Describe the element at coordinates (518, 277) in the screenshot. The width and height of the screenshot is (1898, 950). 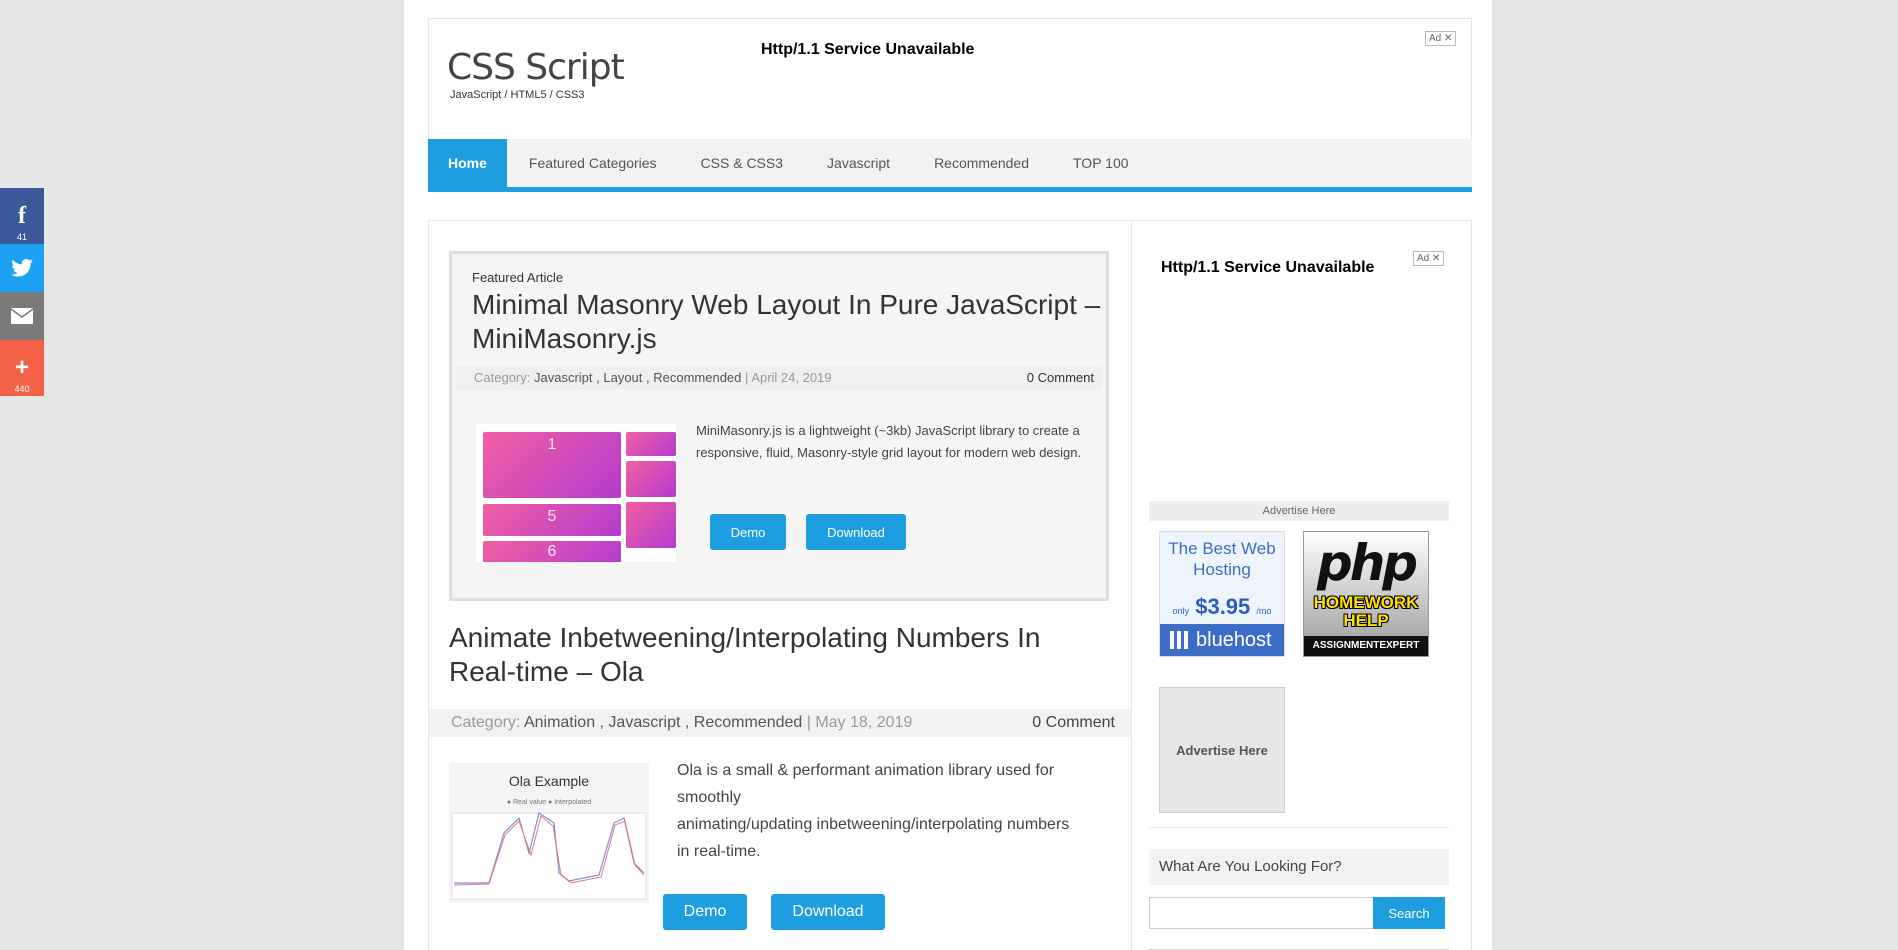
I see `featured-label: Featured Article` at that location.